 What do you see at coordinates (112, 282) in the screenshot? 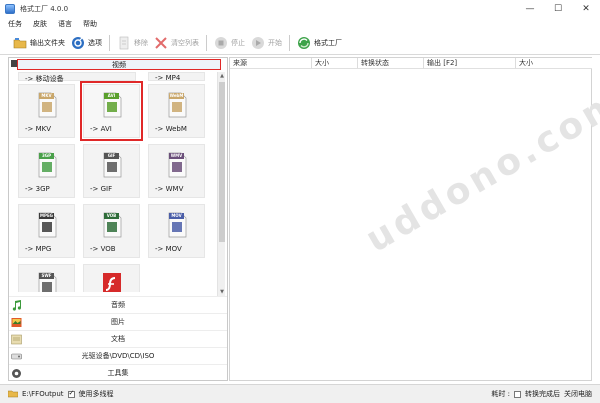
I see `flash-file-icon` at bounding box center [112, 282].